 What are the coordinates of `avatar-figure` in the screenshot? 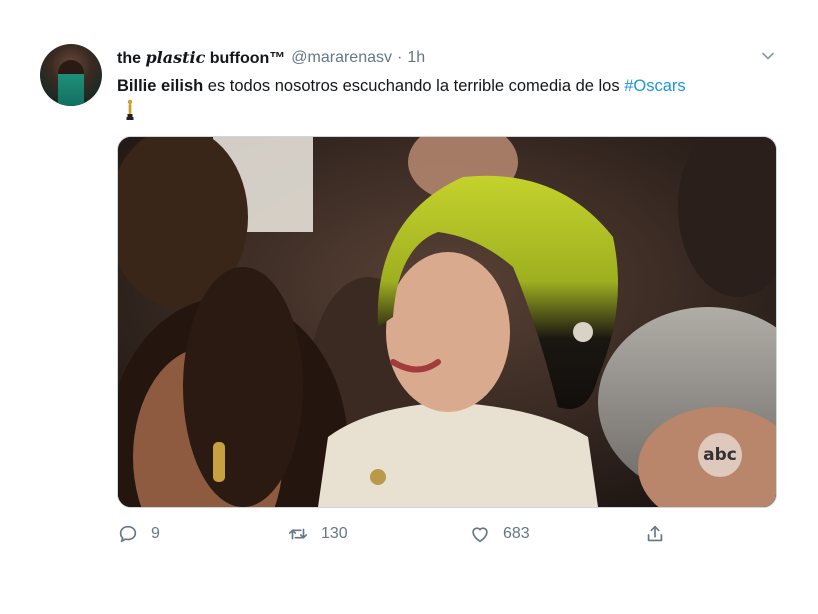 It's located at (71, 83).